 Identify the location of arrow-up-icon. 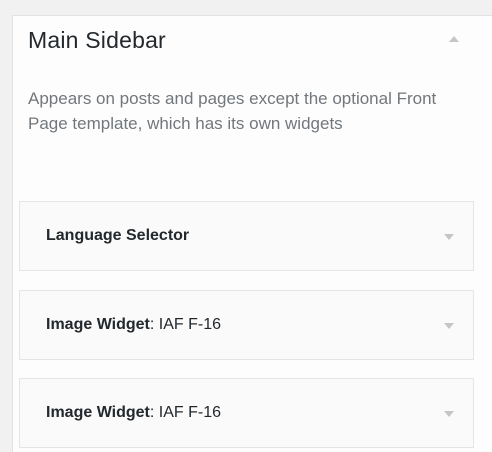
(454, 39).